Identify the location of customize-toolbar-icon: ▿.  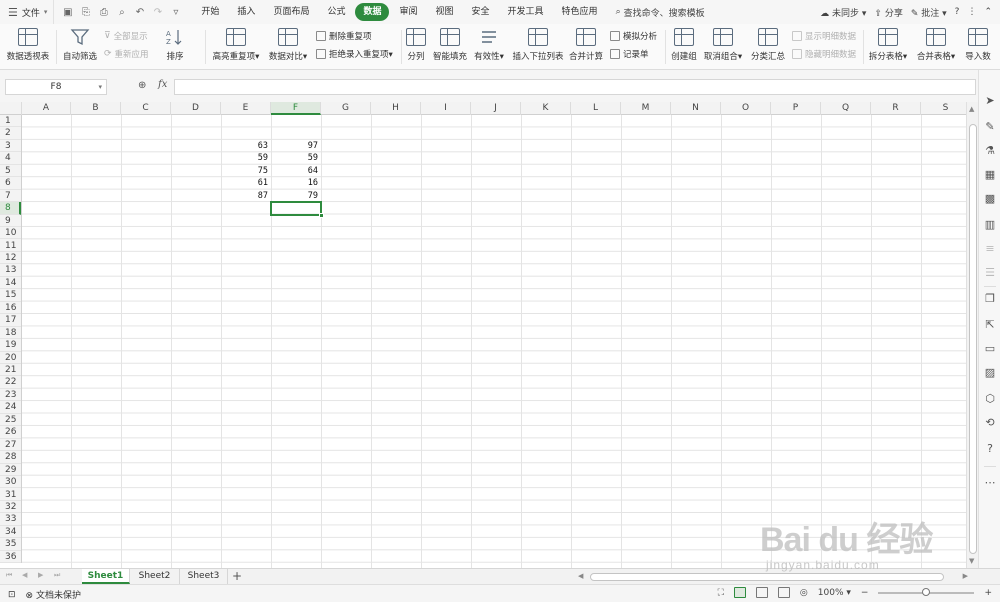
(175, 12).